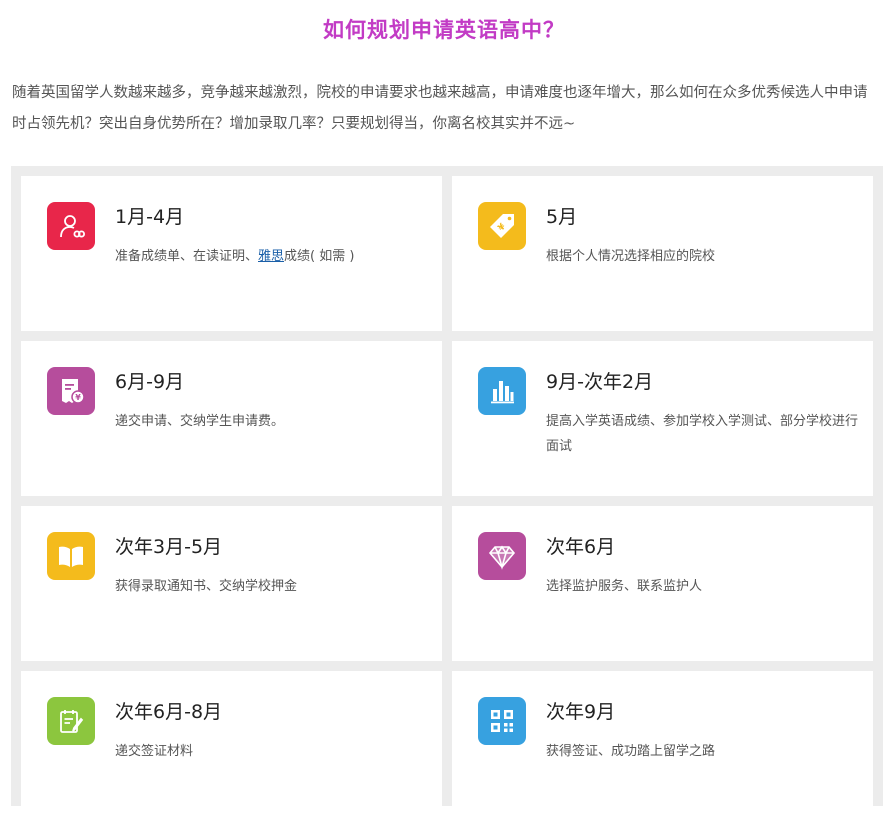 This screenshot has width=888, height=826. I want to click on card-period: 1月-4月, so click(150, 217).